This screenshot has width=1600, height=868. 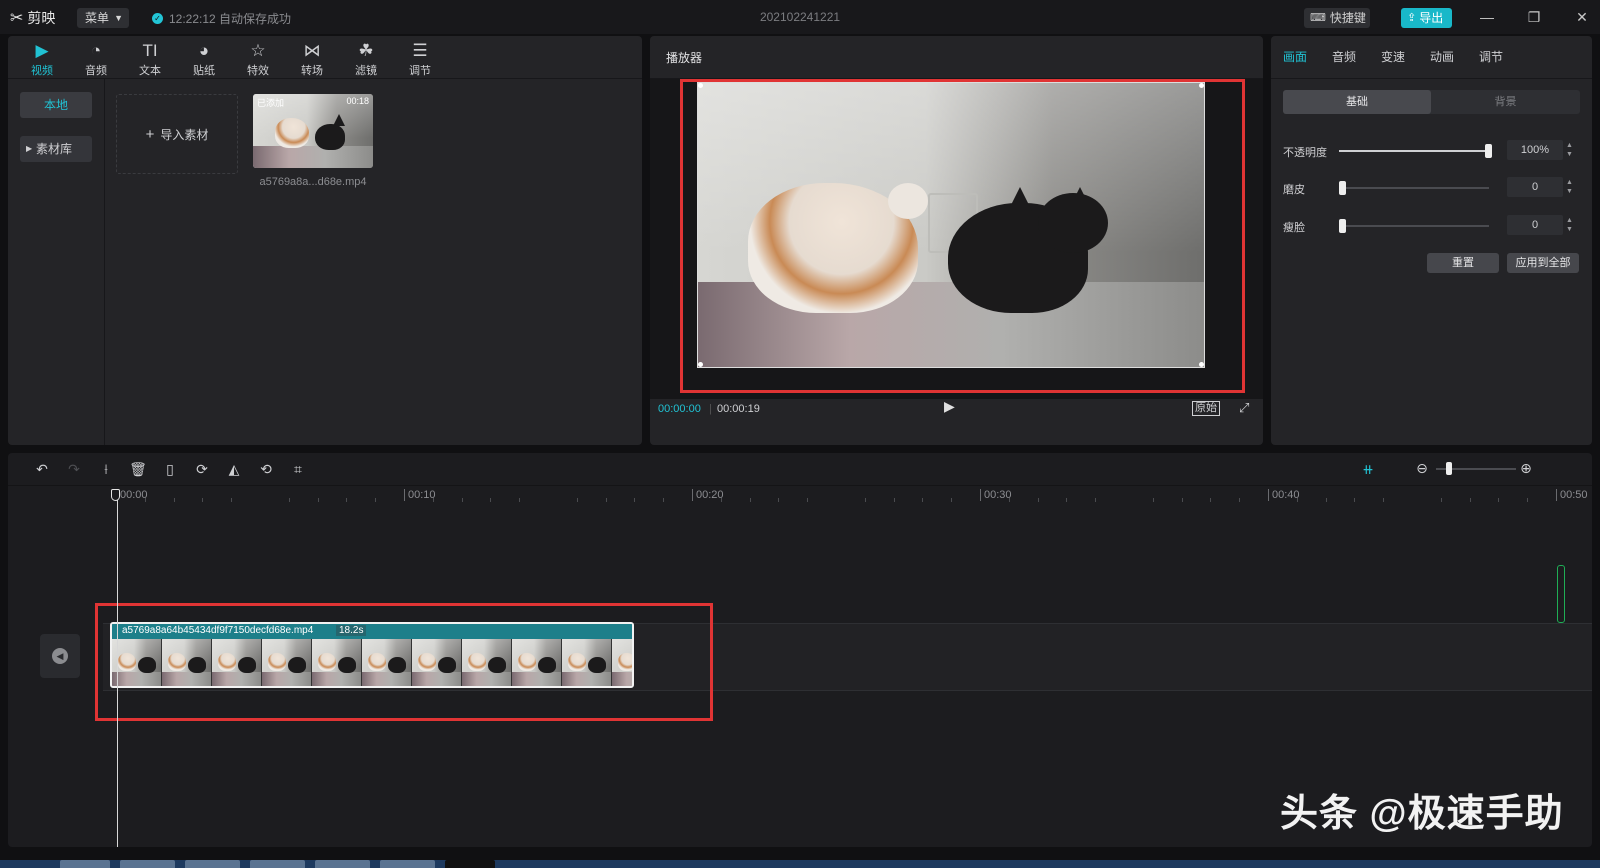 I want to click on audio-icon: ◔, so click(x=96, y=50).